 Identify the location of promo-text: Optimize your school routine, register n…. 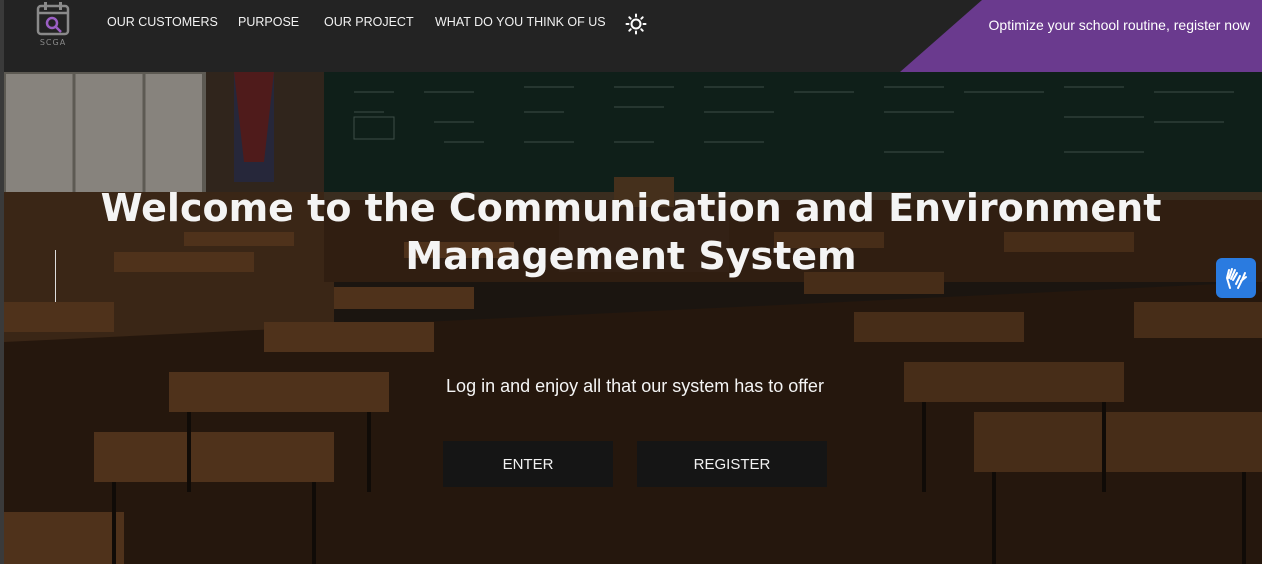
(1119, 25).